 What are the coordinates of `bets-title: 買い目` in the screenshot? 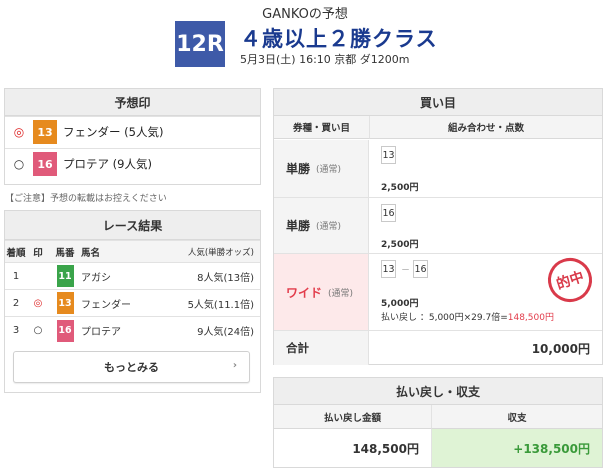 It's located at (438, 102).